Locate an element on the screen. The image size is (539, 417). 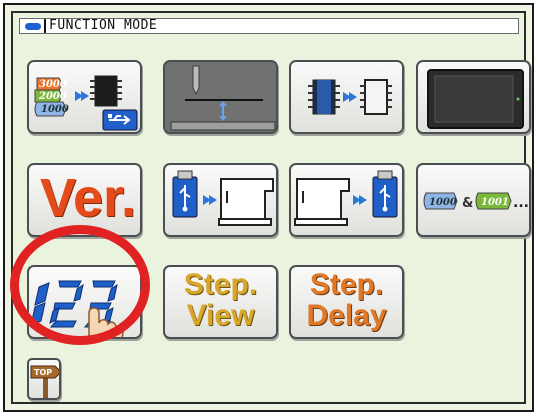
mode-title: FUNCTION MODE is located at coordinates (100, 26).